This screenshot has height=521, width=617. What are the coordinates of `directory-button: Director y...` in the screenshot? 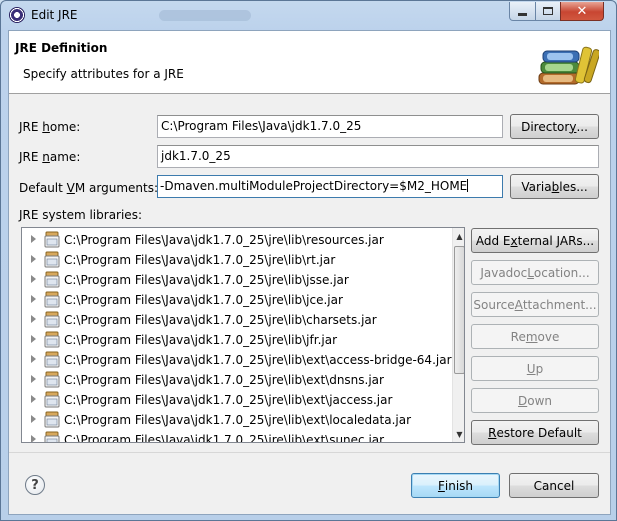 It's located at (554, 126).